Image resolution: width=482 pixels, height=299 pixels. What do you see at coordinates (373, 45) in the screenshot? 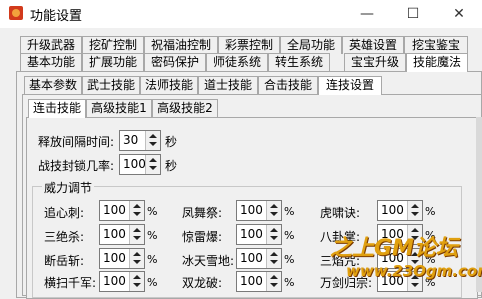
I see `tab-hero-settings: 英雄设置` at bounding box center [373, 45].